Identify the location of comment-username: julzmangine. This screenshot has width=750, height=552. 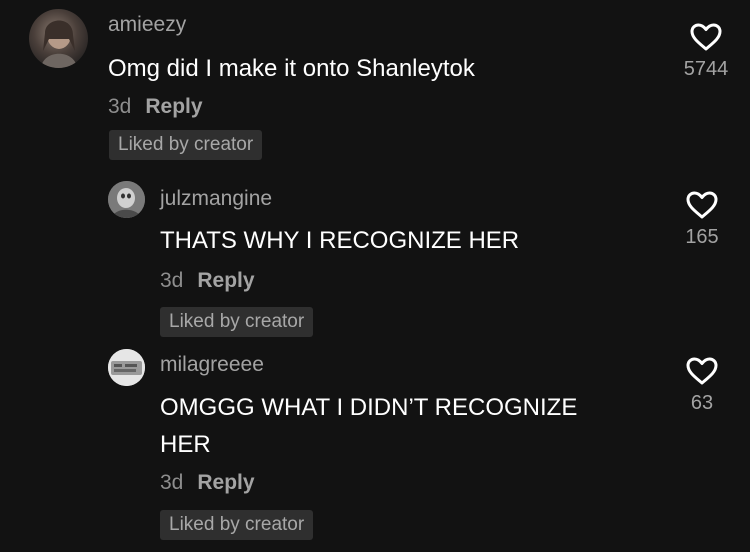
(216, 199).